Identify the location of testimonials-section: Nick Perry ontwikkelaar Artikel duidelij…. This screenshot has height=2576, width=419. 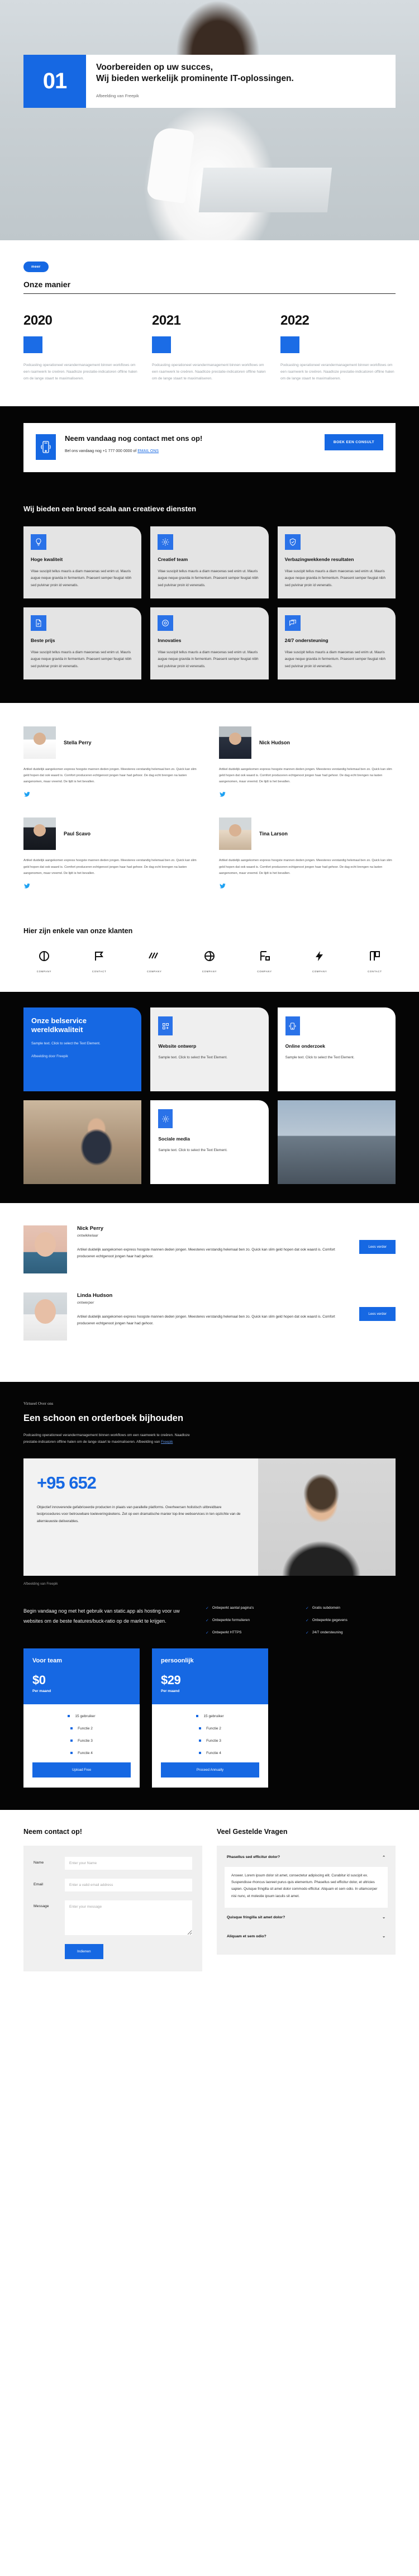
(209, 1293).